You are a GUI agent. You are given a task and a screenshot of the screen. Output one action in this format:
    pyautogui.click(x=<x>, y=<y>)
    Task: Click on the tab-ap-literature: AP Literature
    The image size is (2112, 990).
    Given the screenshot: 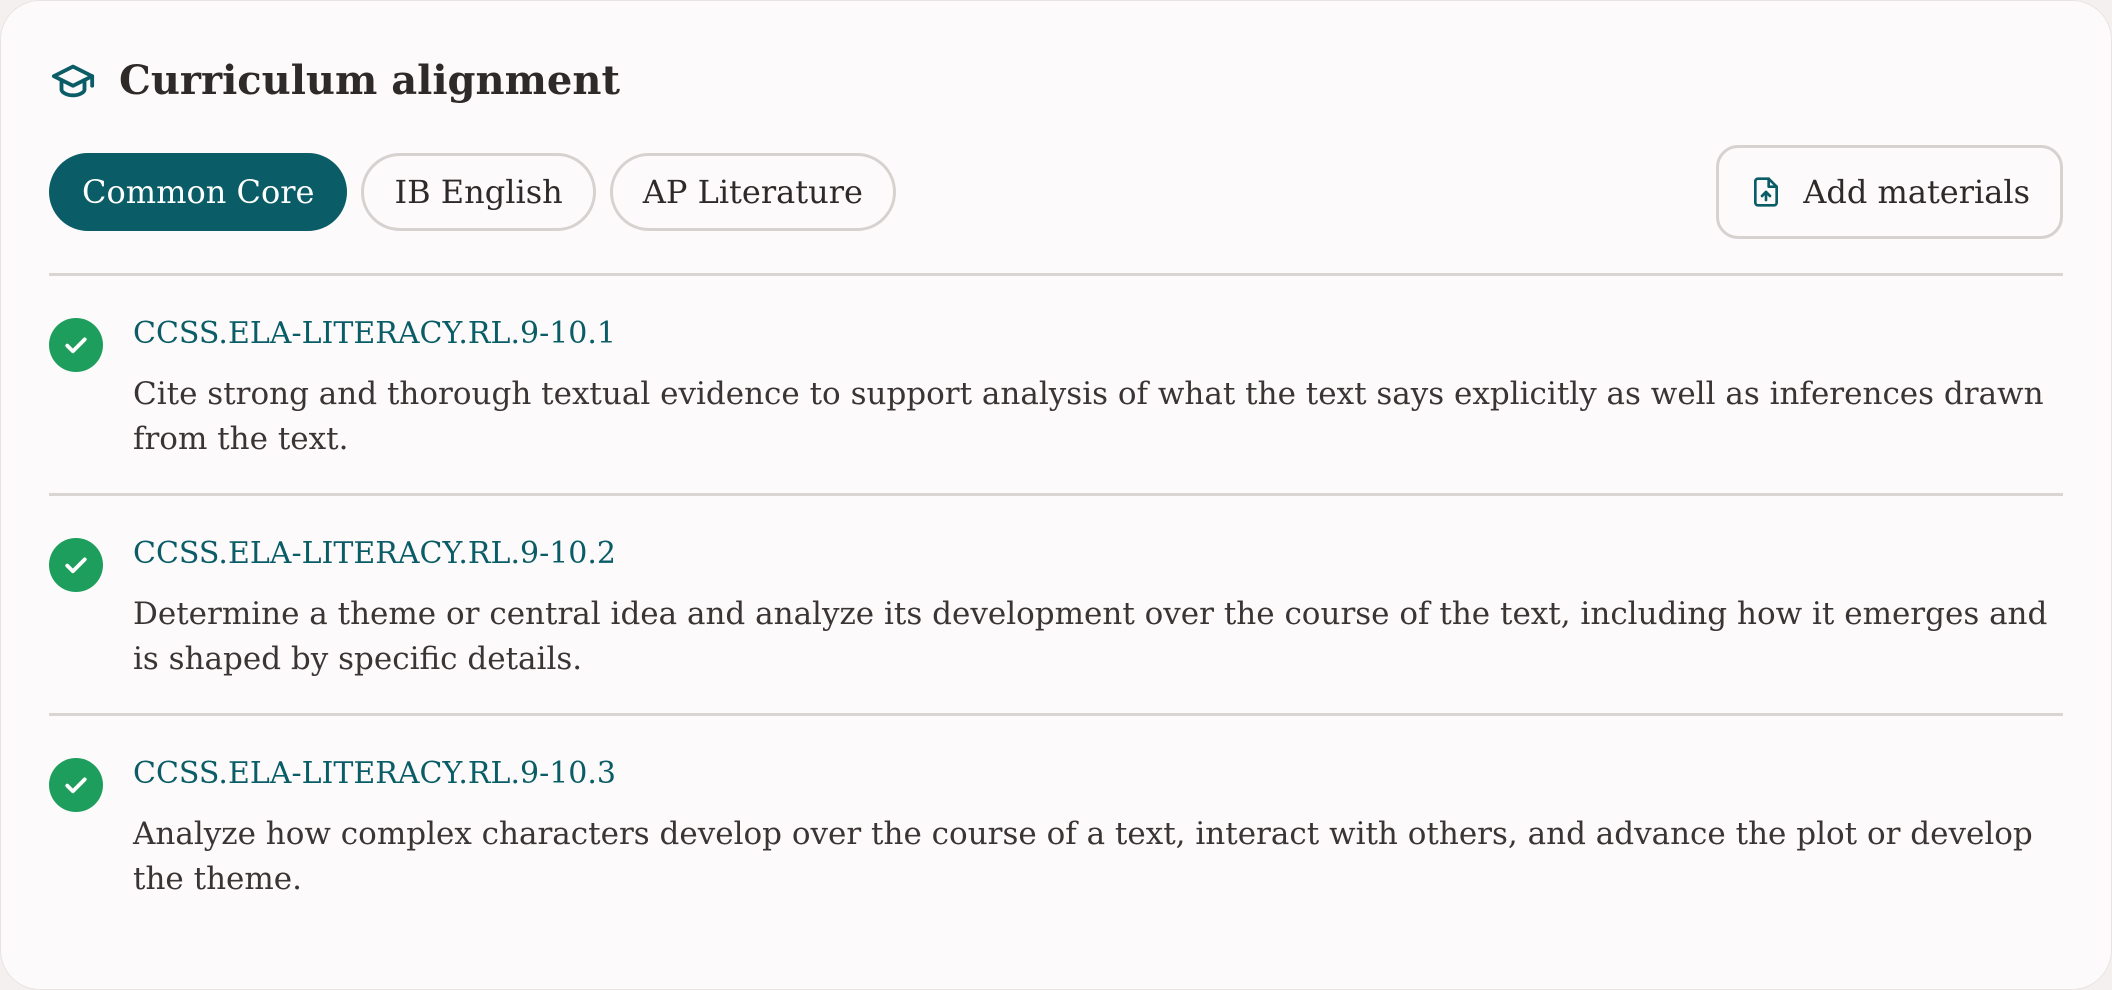 What is the action you would take?
    pyautogui.click(x=752, y=192)
    